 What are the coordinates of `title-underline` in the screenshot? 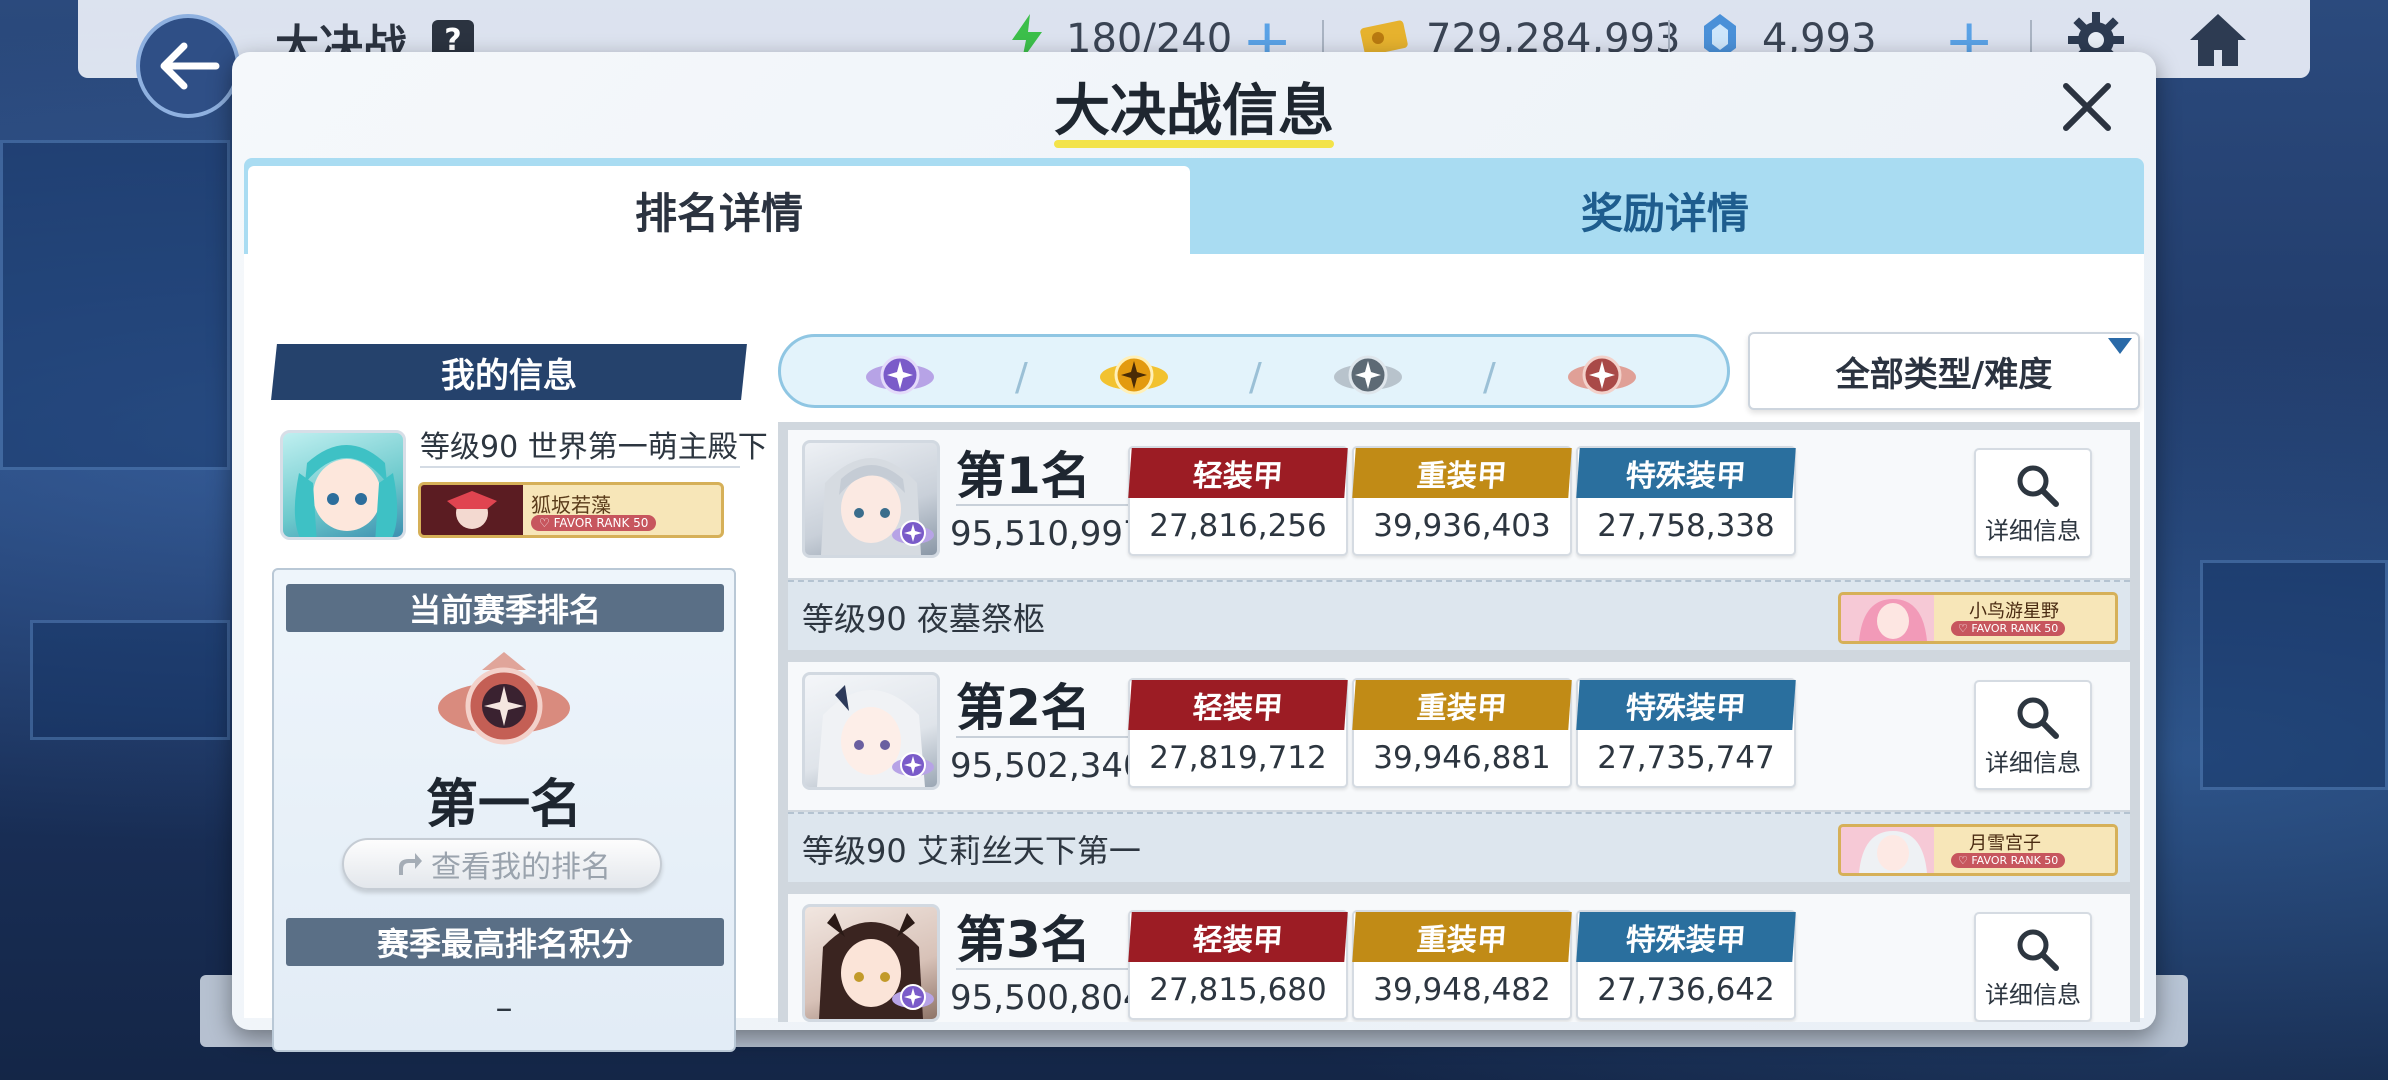 It's located at (1194, 144).